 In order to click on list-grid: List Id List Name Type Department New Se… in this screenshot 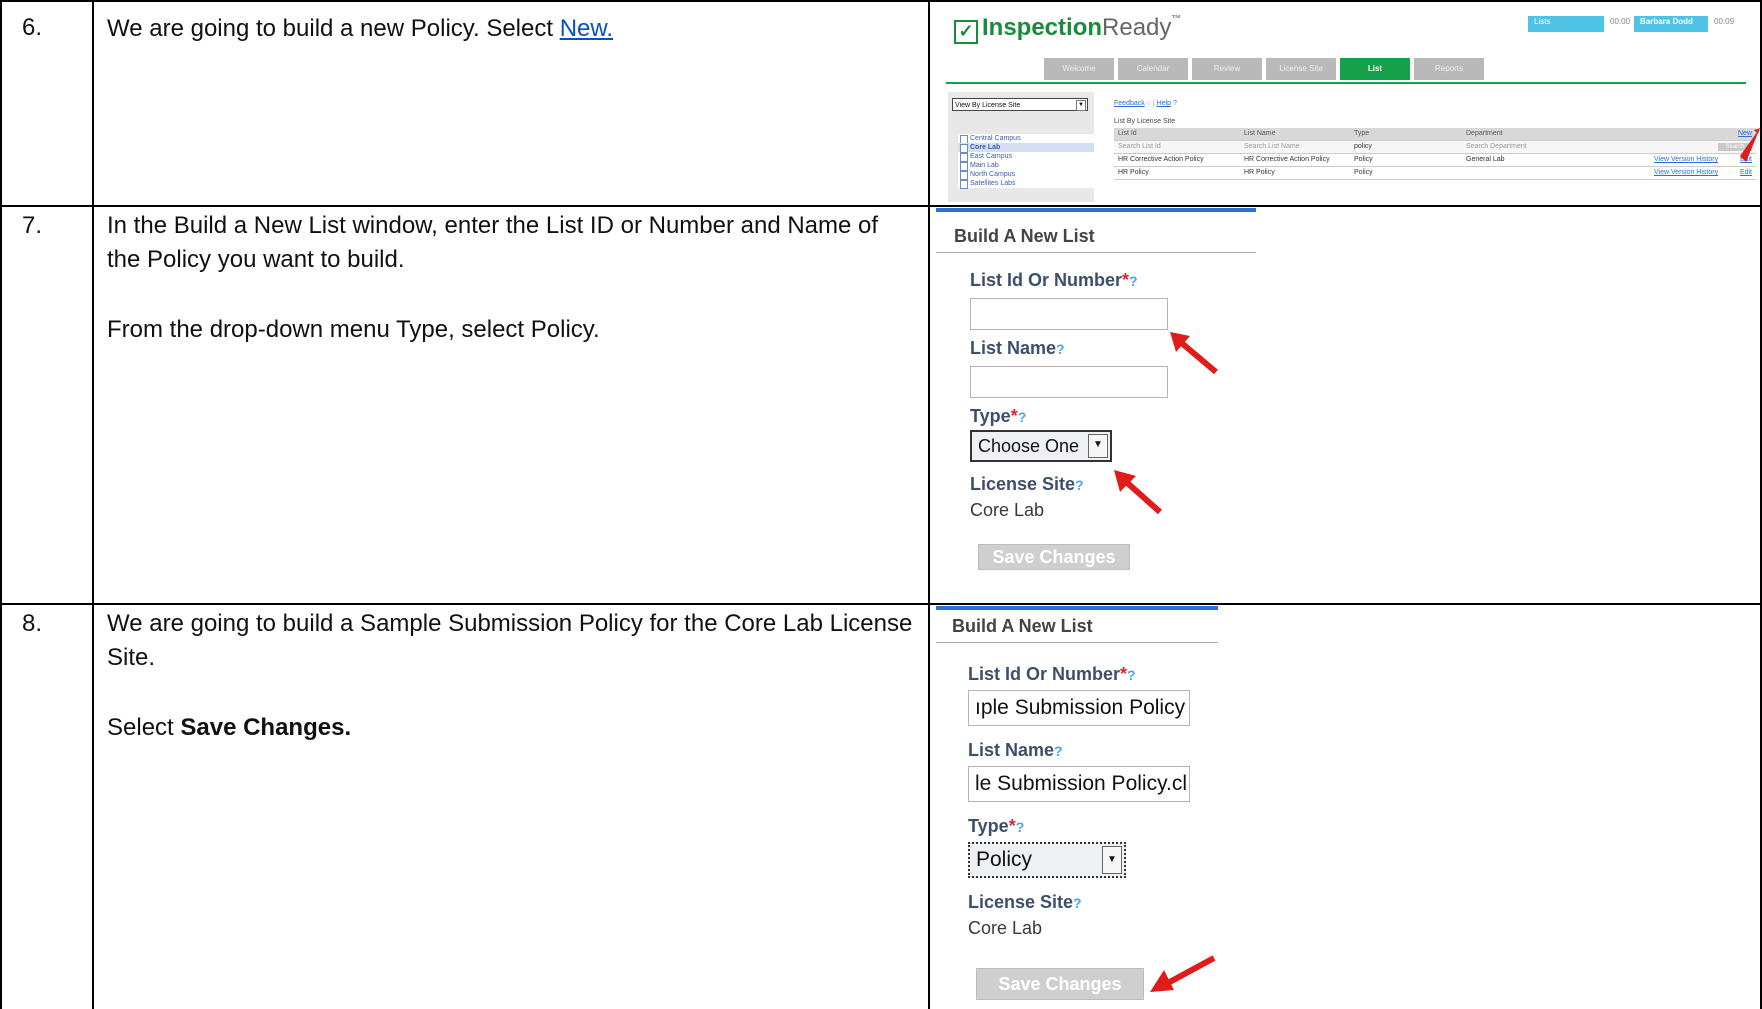, I will do `click(1435, 154)`.